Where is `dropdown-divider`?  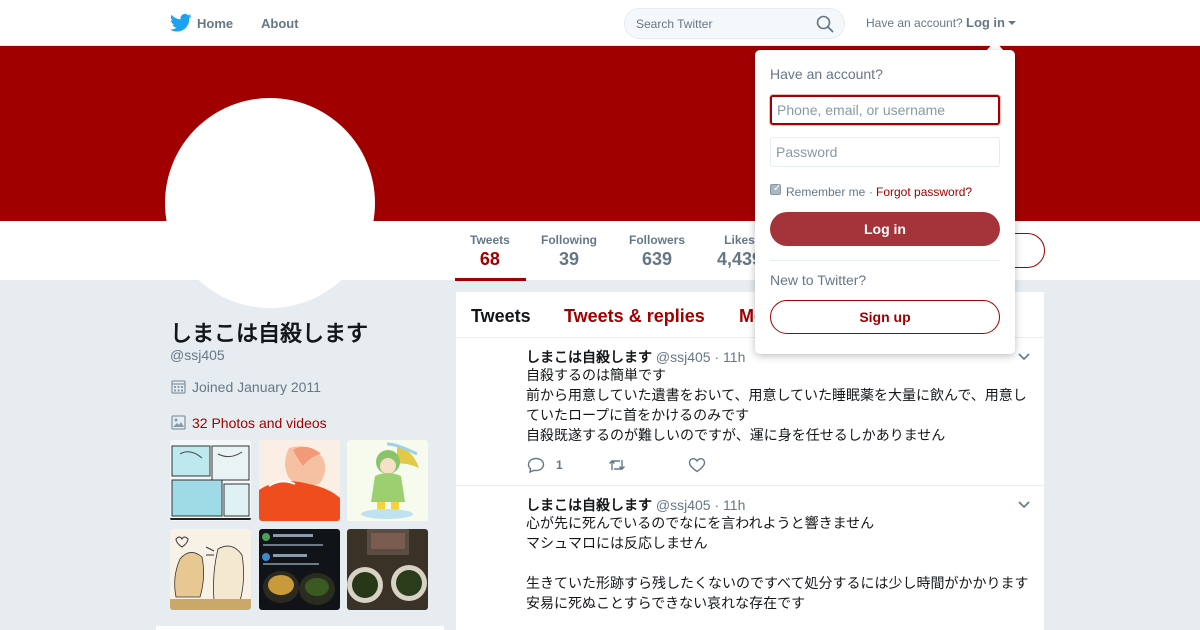
dropdown-divider is located at coordinates (885, 260).